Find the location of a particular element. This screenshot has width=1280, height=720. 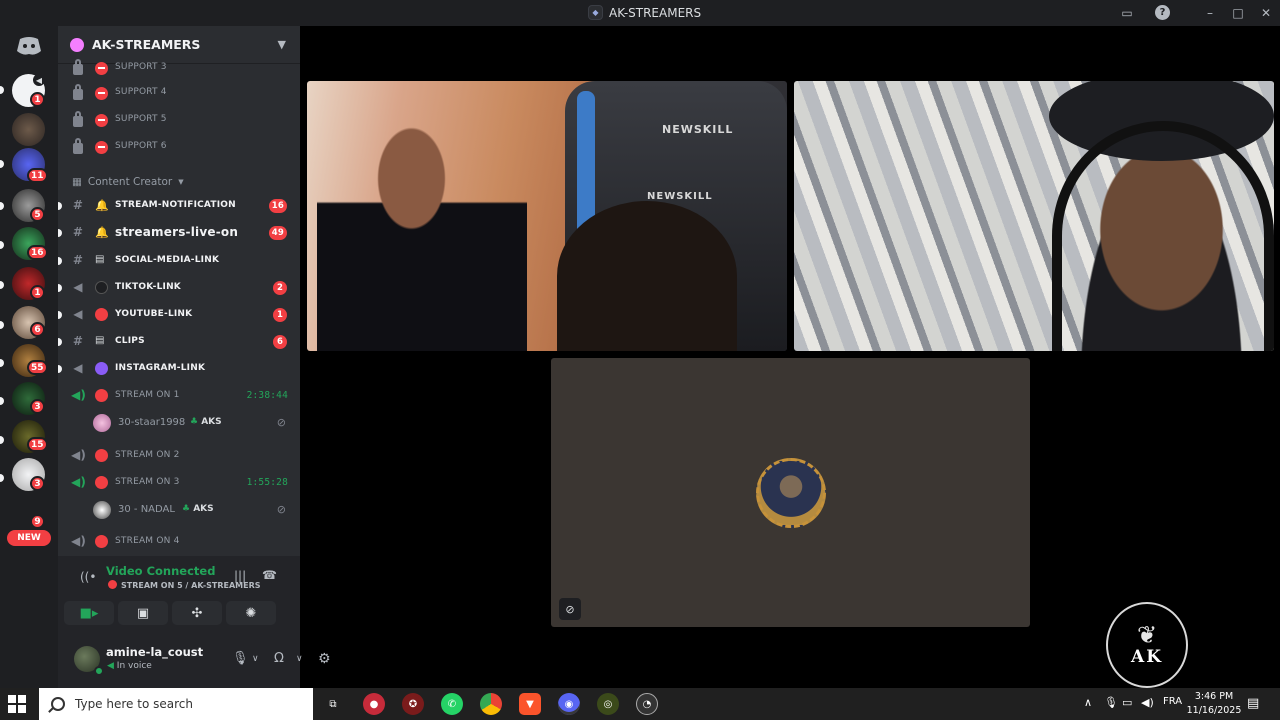

announcement-icon: ◀ is located at coordinates (78, 287).